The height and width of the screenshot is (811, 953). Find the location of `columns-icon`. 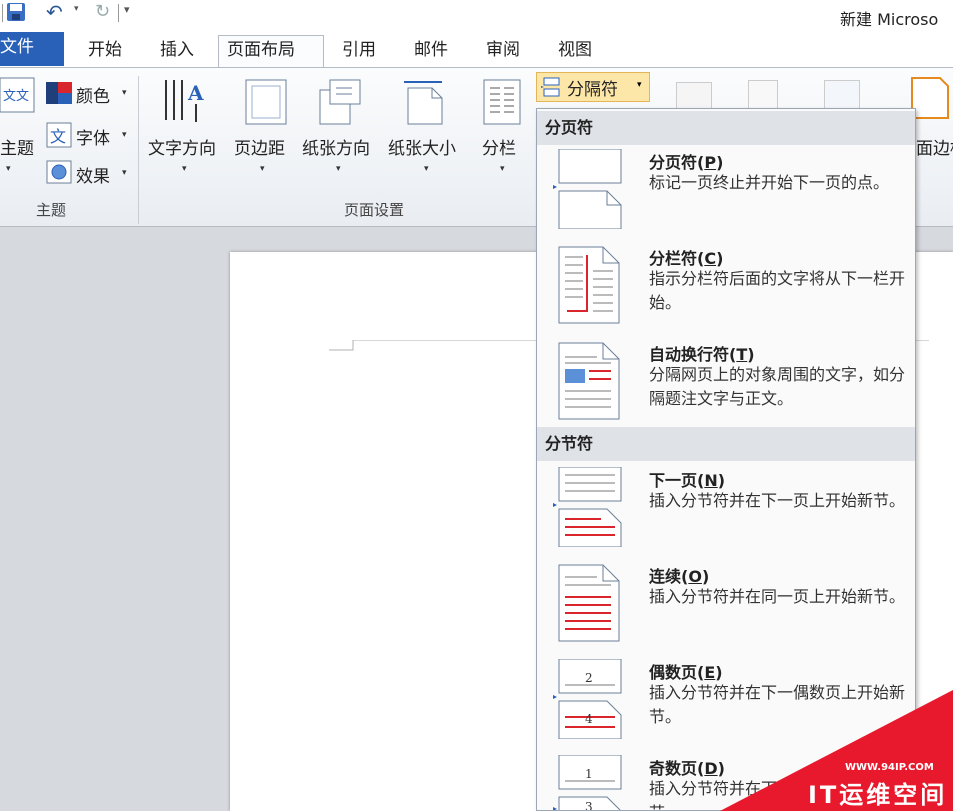

columns-icon is located at coordinates (502, 102).